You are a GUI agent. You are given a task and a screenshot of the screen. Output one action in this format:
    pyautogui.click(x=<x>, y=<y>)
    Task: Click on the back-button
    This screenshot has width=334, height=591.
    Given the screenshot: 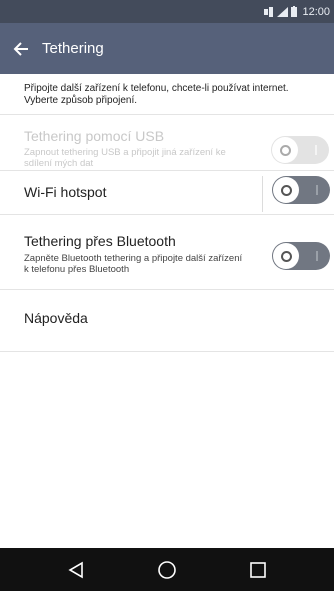 What is the action you would take?
    pyautogui.click(x=21, y=48)
    